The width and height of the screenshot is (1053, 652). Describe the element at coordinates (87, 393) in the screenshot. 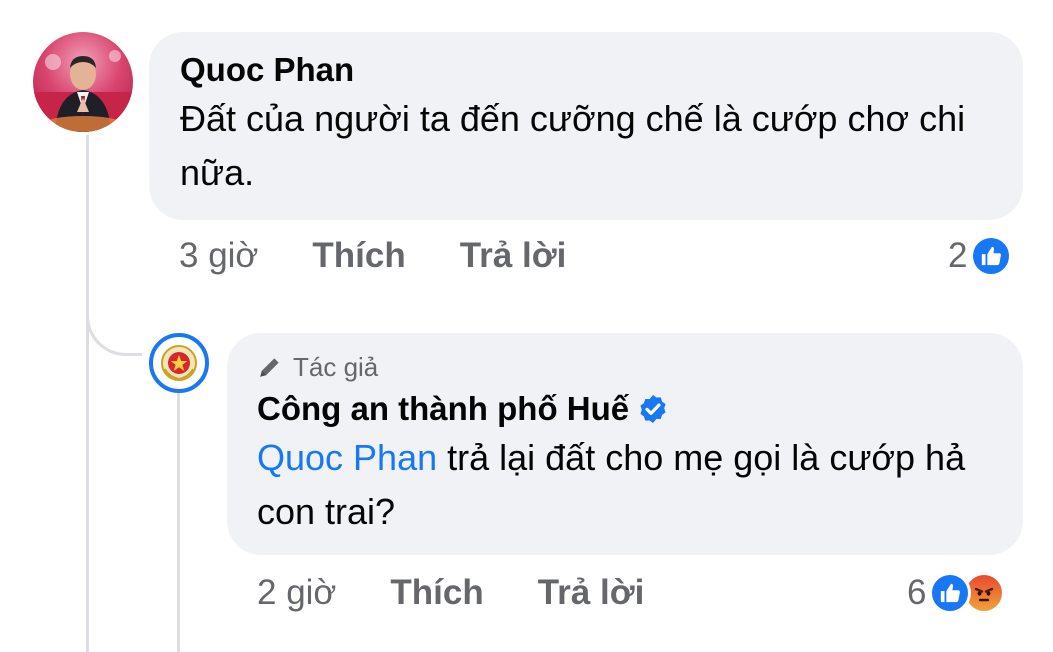

I see `thread-line` at that location.